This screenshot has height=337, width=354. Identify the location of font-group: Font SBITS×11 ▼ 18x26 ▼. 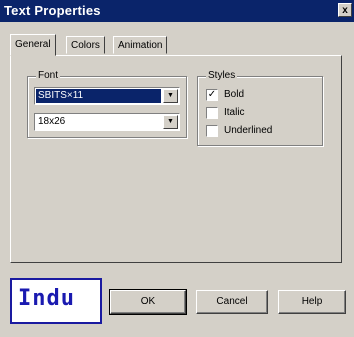
(107, 104).